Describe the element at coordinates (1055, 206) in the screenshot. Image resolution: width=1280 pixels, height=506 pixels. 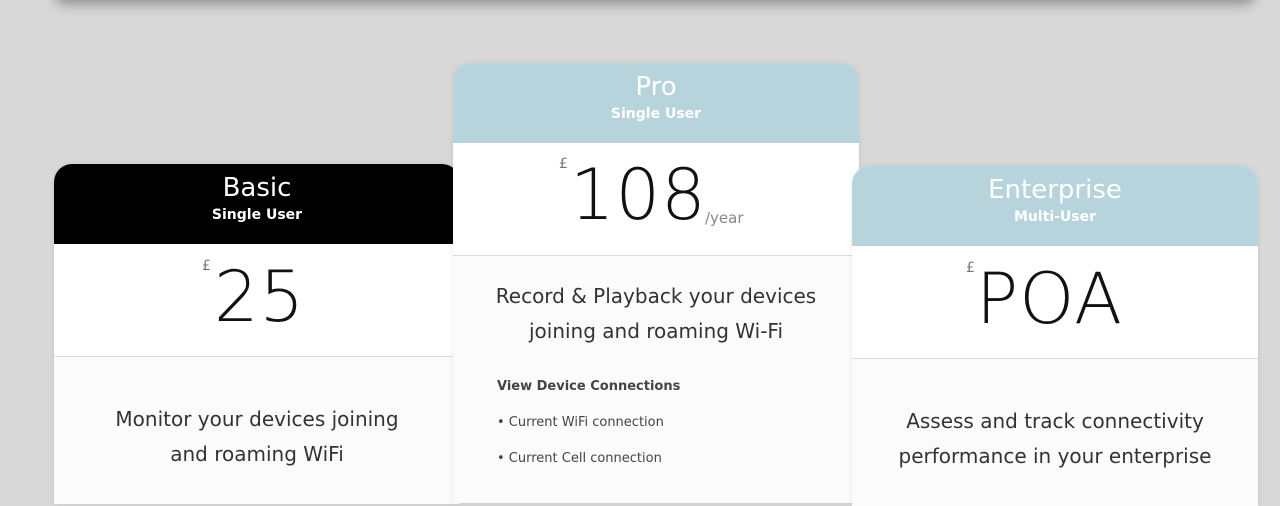
I see `card-header-enterprise: Enterprise Multi-User` at that location.